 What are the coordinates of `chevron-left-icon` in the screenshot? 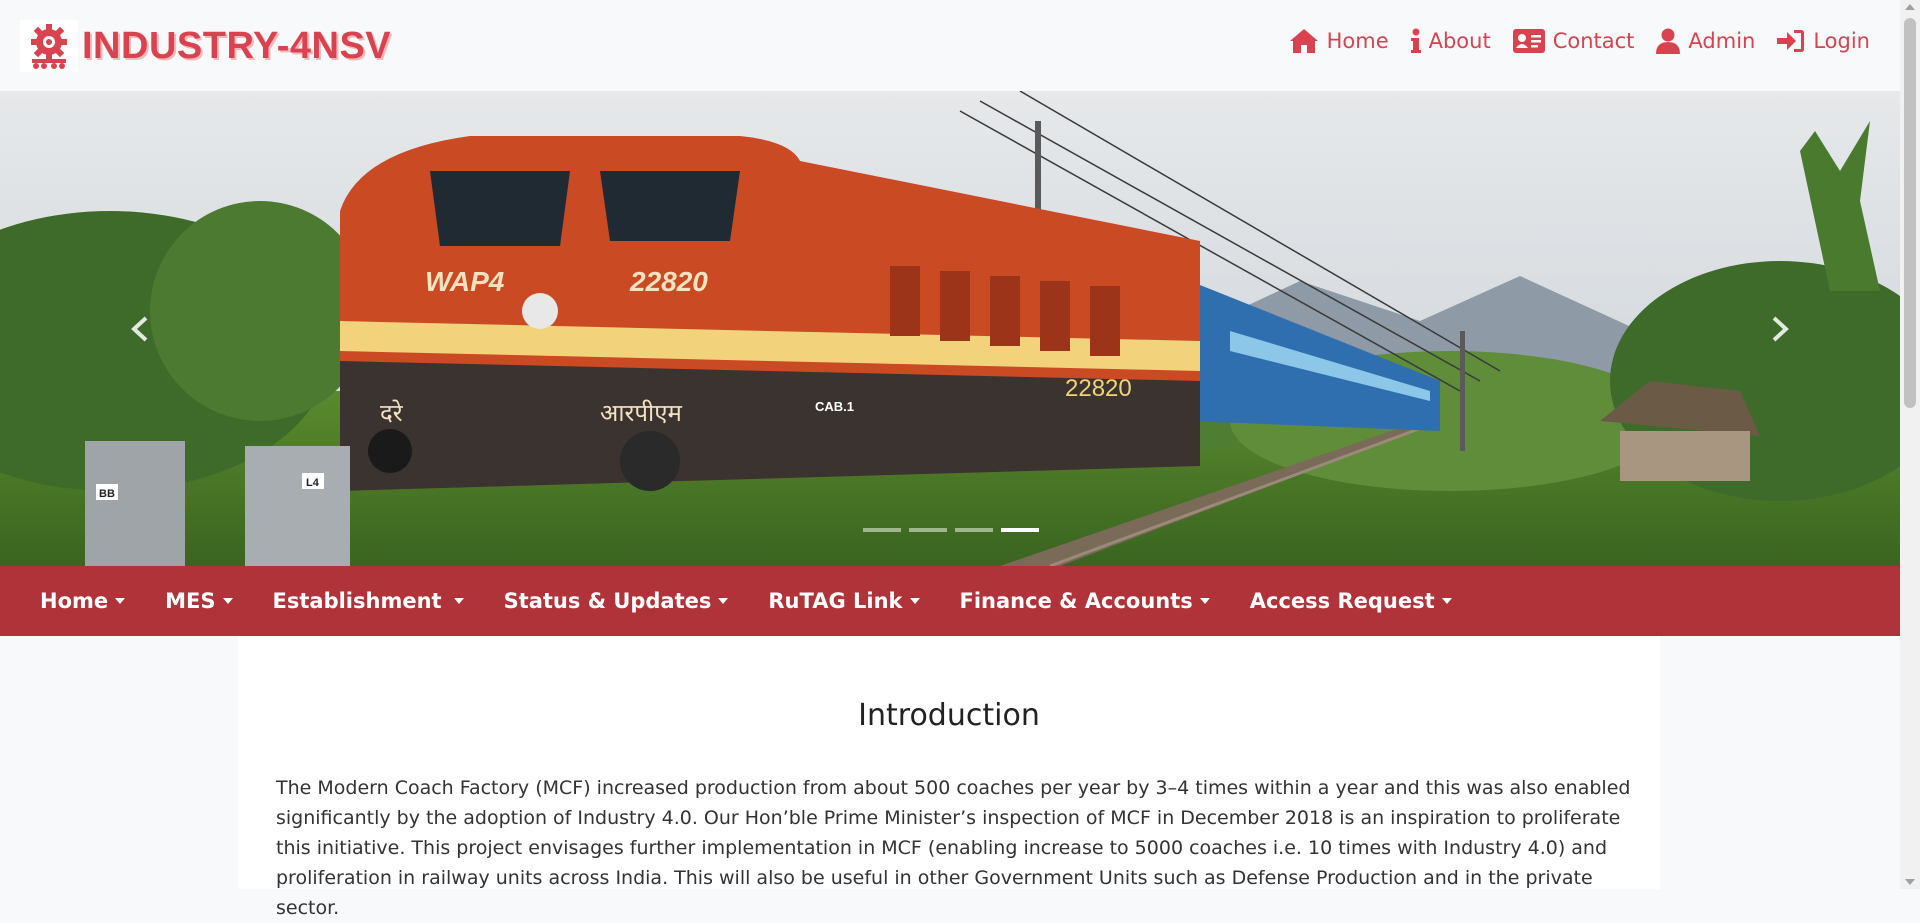 It's located at (139, 328).